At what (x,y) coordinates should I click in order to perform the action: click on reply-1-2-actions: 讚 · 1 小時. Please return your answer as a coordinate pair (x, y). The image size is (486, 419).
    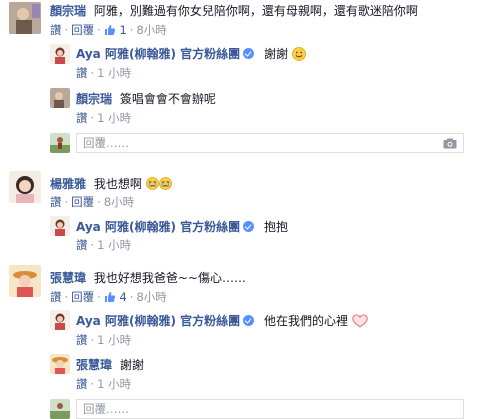
    Looking at the image, I should click on (103, 118).